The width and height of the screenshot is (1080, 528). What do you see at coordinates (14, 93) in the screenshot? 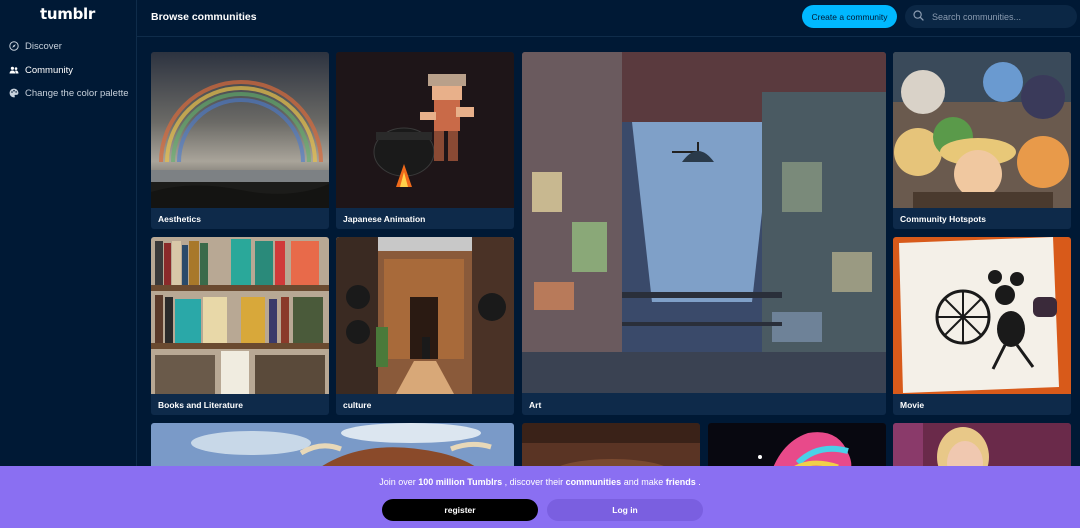
I see `palette-icon` at bounding box center [14, 93].